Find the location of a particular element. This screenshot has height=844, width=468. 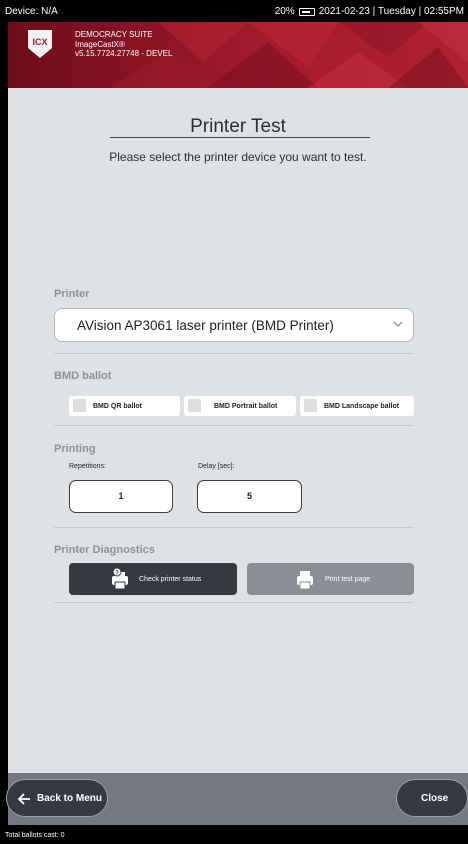

battery-percent: 20% is located at coordinates (284, 11).